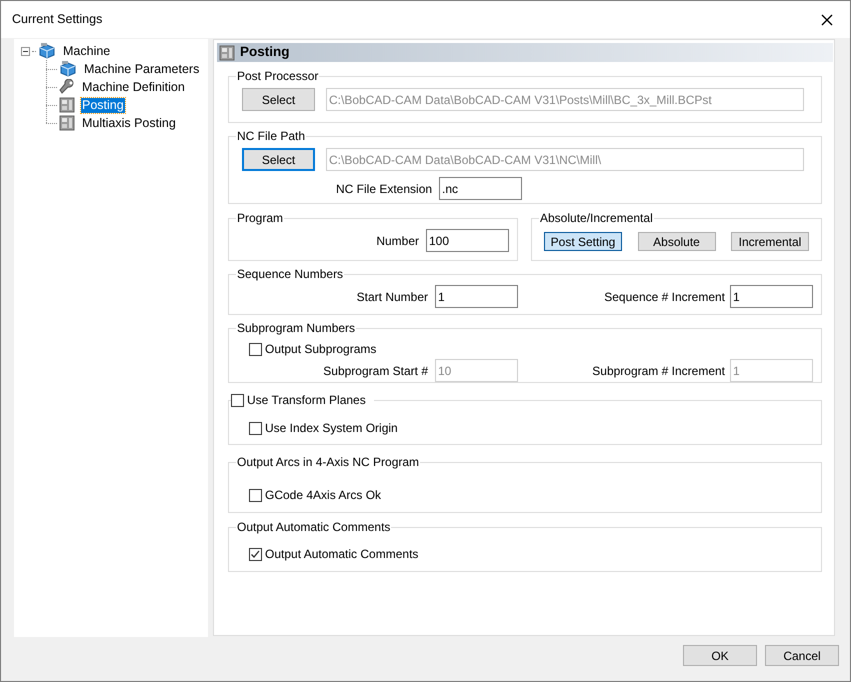 This screenshot has width=851, height=682. What do you see at coordinates (392, 297) in the screenshot?
I see `field-label: Start Number` at bounding box center [392, 297].